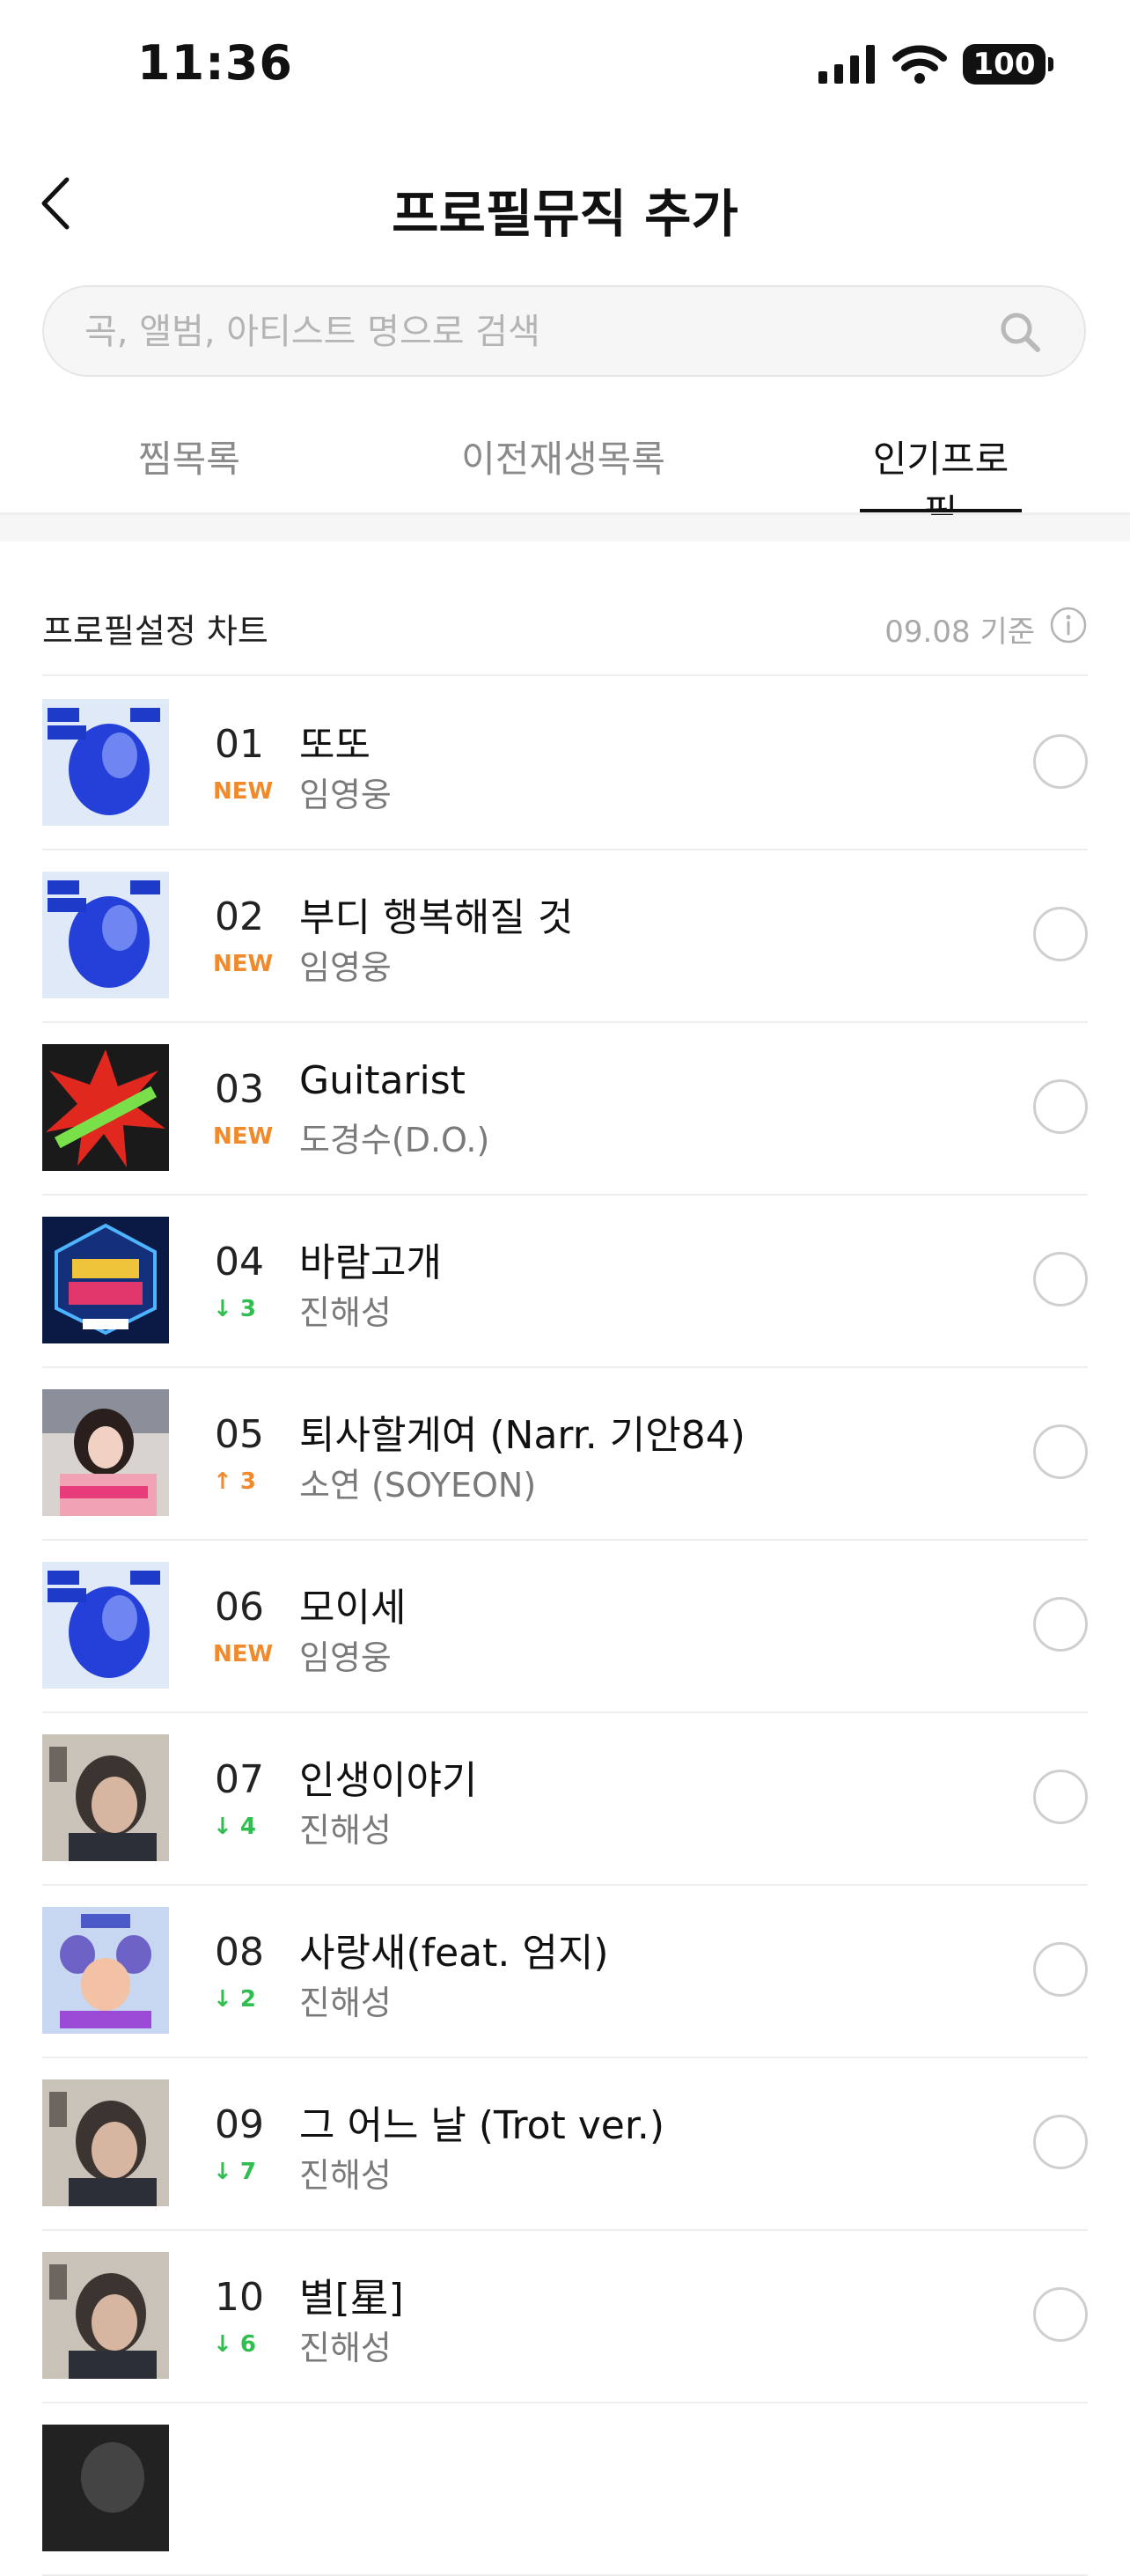 This screenshot has width=1130, height=2576. I want to click on battery-level: 100, so click(1004, 65).